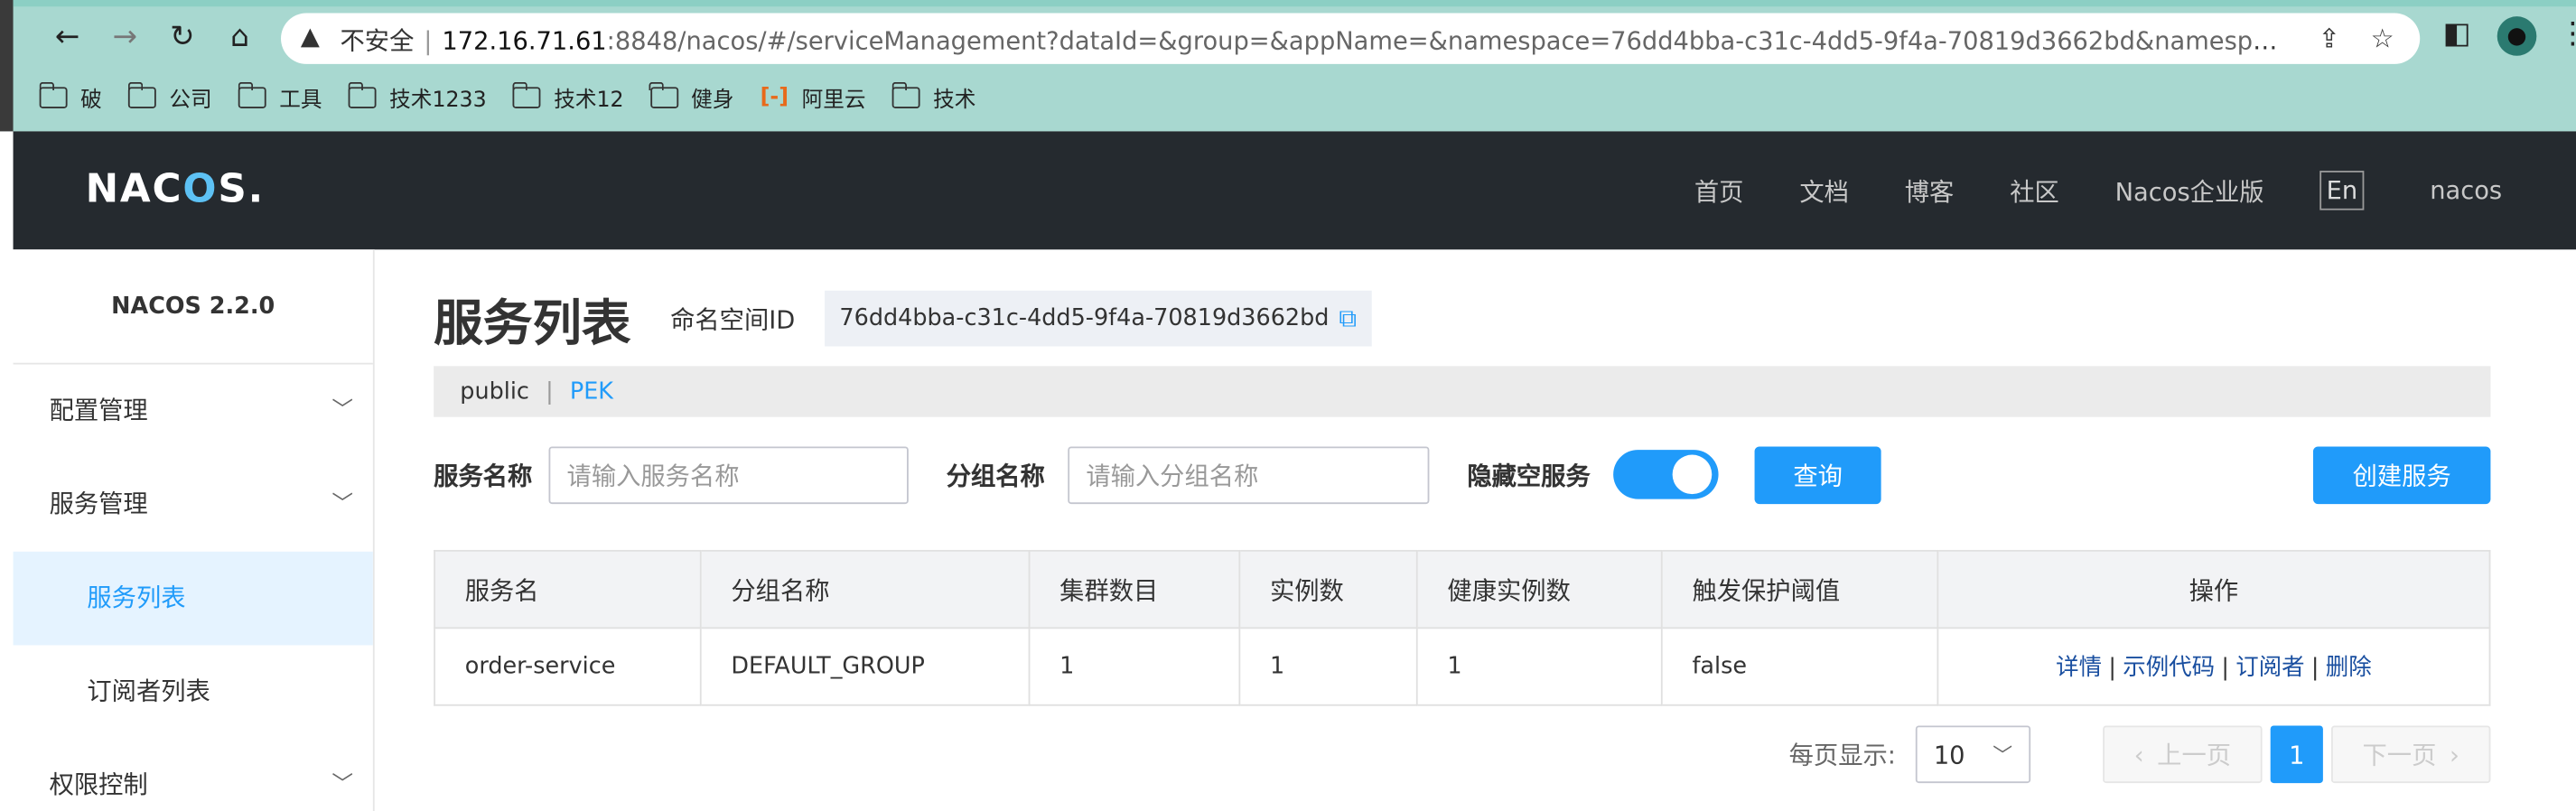 The height and width of the screenshot is (811, 2576). I want to click on sidebar-toggle-icon: ◧, so click(2457, 33).